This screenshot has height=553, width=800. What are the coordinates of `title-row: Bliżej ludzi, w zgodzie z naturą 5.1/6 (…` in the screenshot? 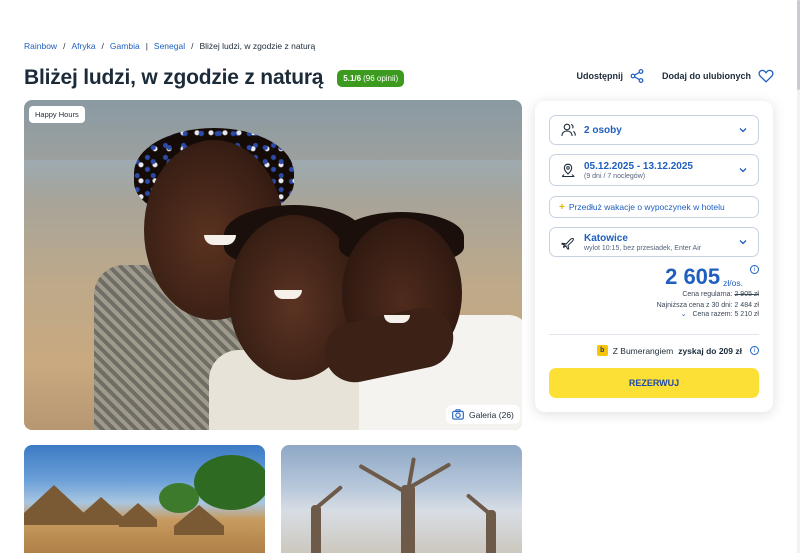 It's located at (214, 78).